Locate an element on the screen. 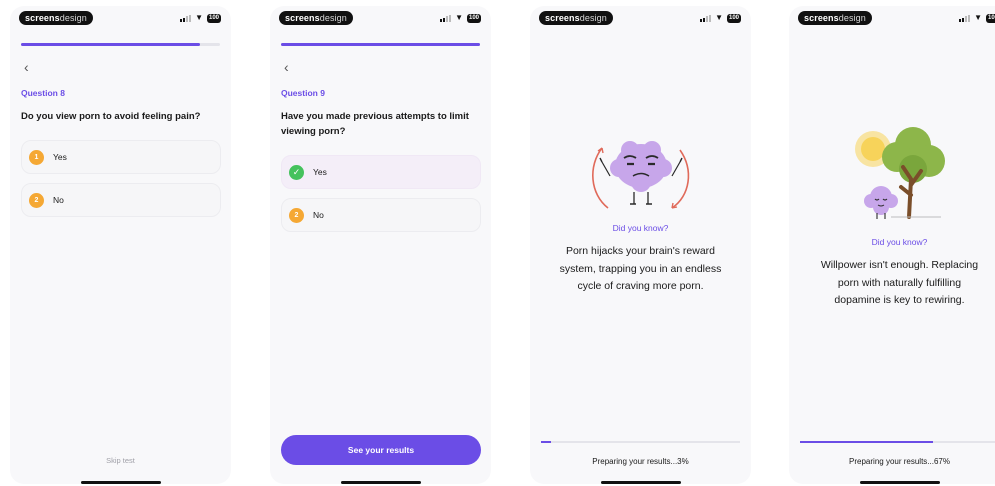  cycle-arrow-left is located at coordinates (600, 178).